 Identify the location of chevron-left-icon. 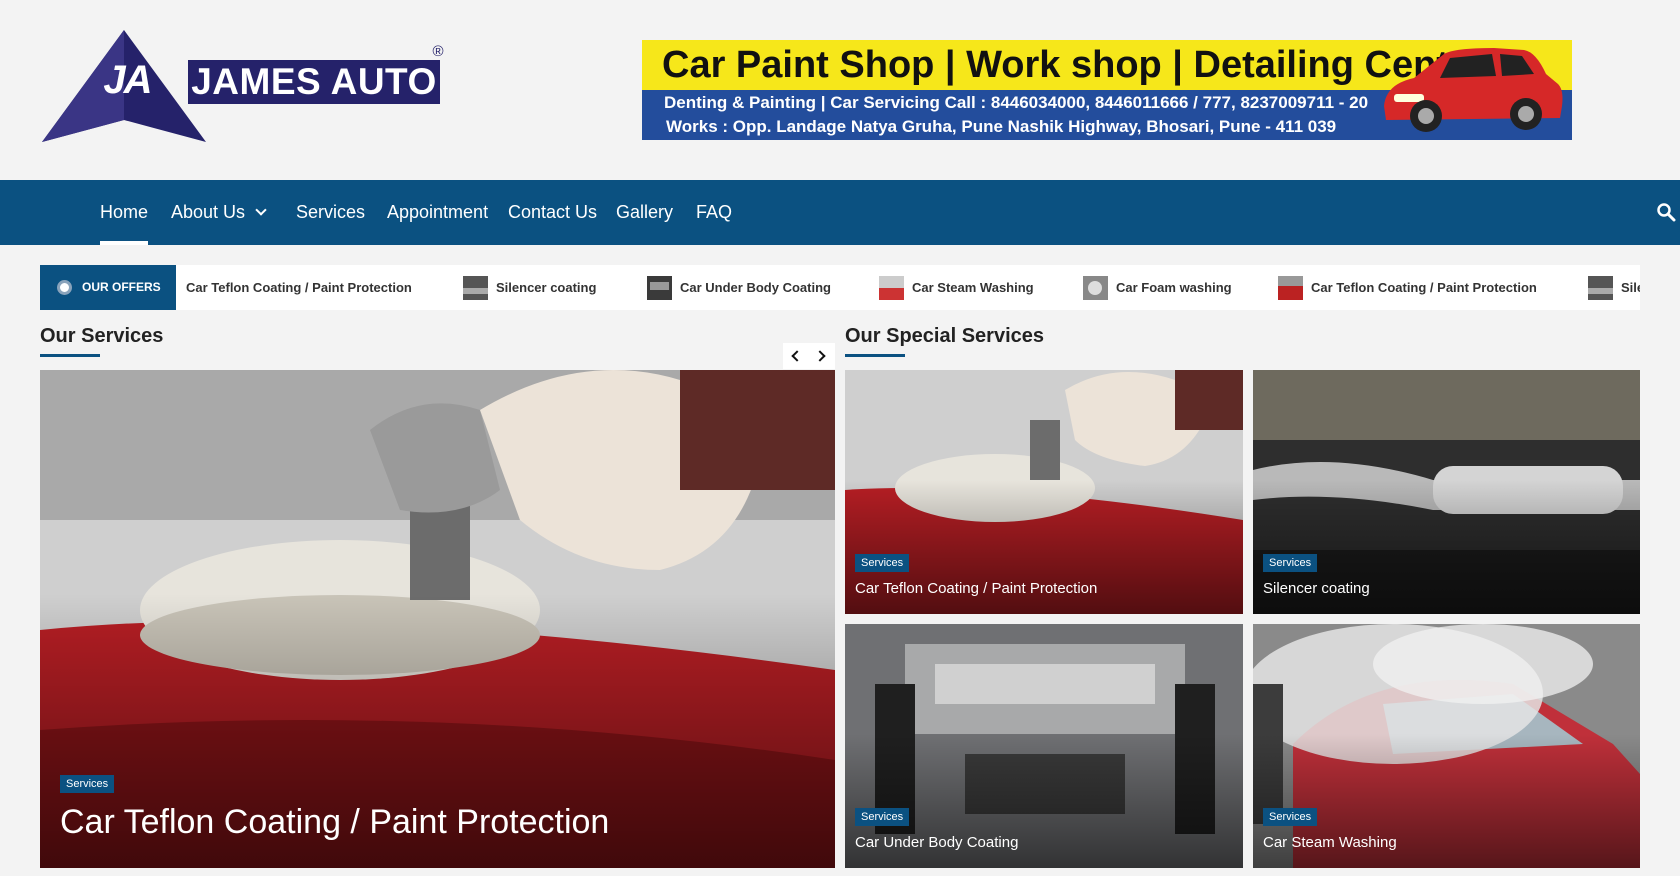
(797, 356).